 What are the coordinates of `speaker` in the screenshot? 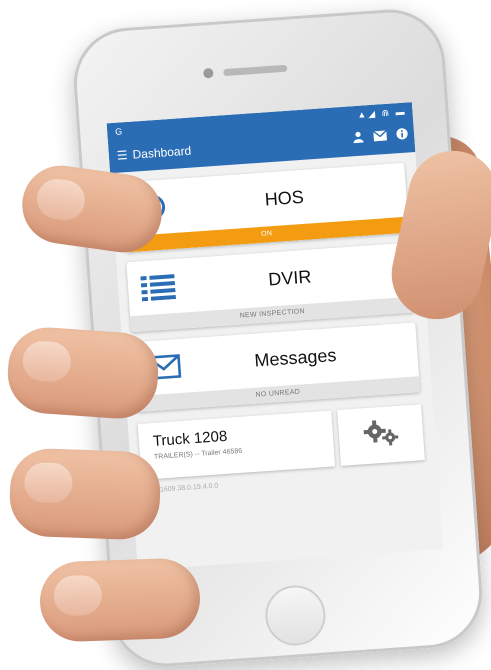 It's located at (255, 70).